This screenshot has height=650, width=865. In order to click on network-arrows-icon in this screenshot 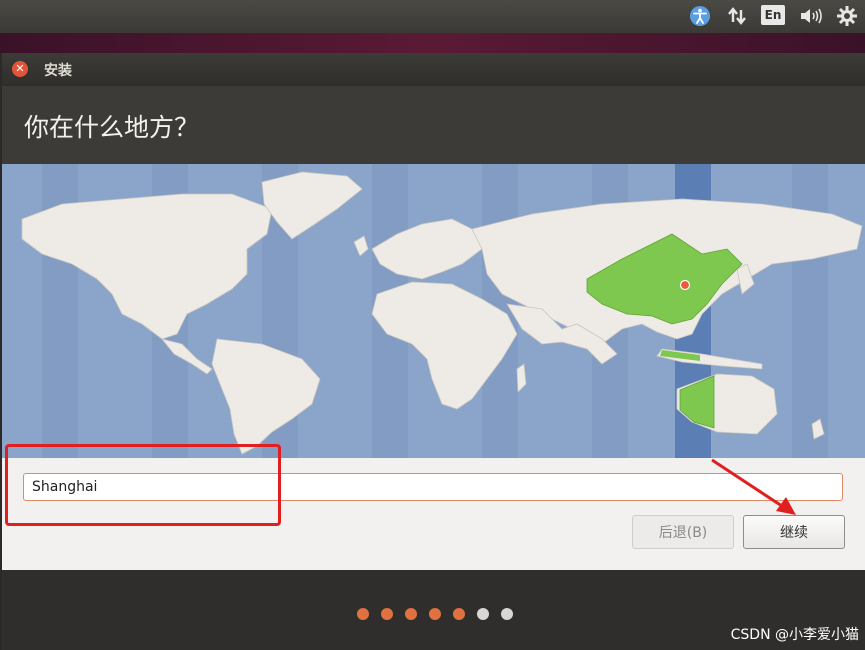, I will do `click(737, 16)`.